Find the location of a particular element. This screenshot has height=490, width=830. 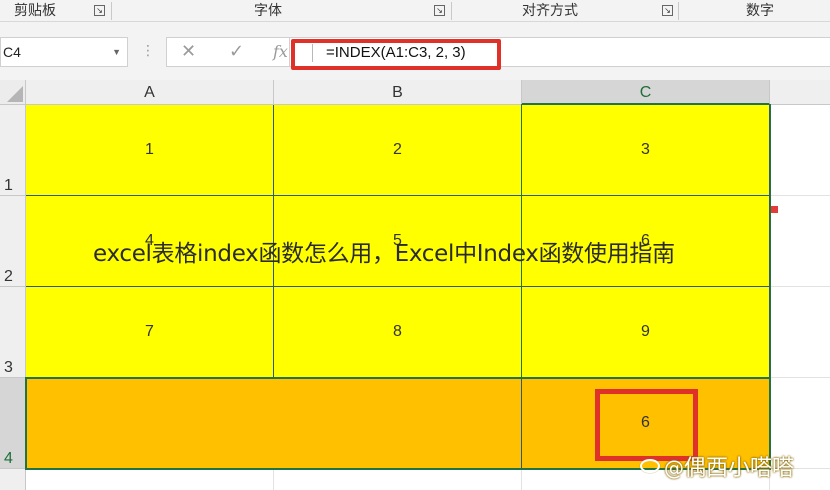

toutiao-logo-icon is located at coordinates (650, 466).